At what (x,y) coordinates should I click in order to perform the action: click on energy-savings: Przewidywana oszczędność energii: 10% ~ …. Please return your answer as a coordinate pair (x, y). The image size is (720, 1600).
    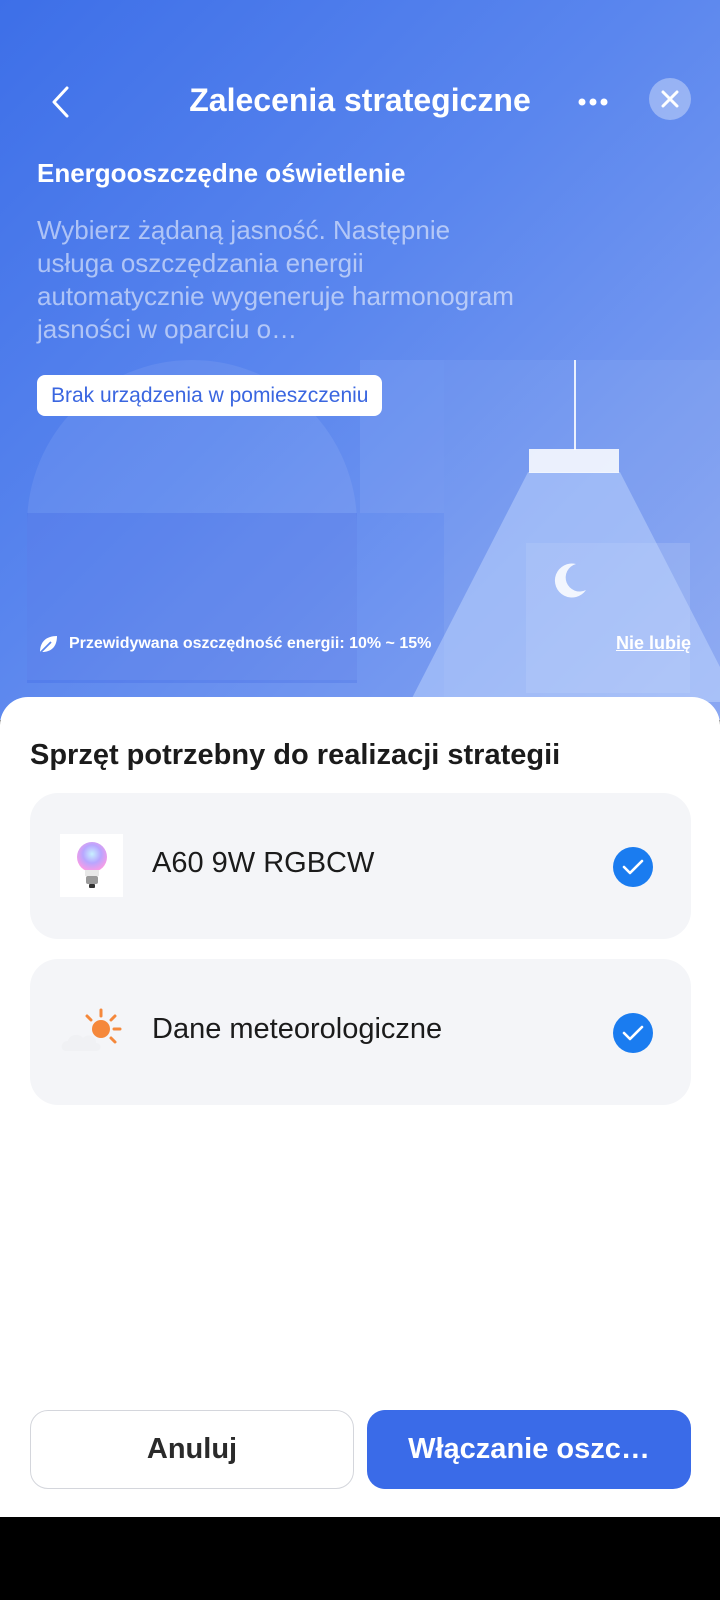
    Looking at the image, I should click on (234, 644).